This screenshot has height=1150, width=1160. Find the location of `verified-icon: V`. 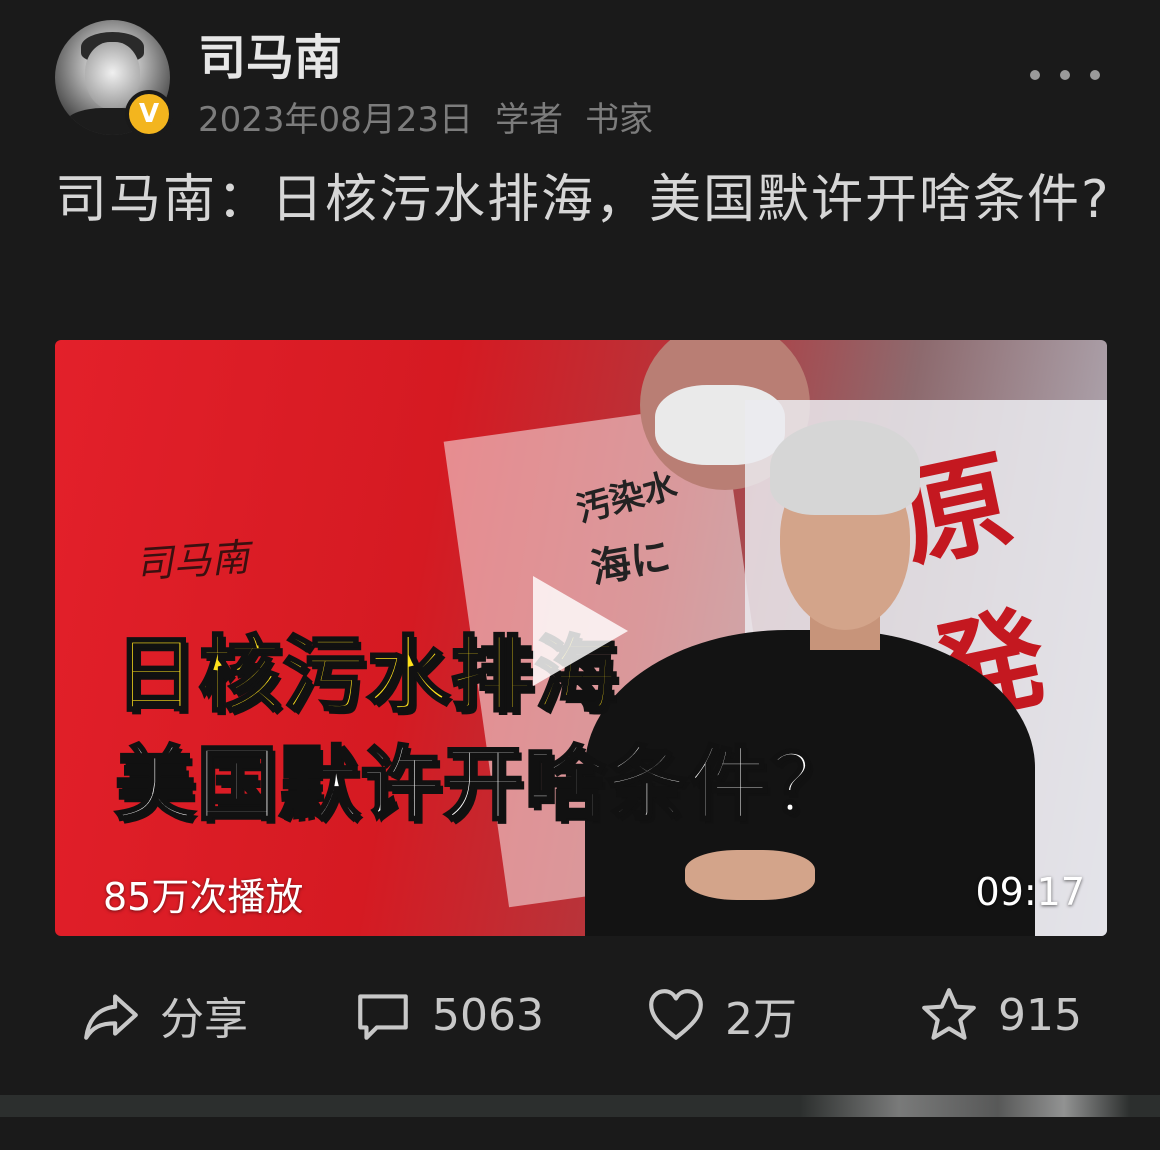

verified-icon: V is located at coordinates (149, 114).